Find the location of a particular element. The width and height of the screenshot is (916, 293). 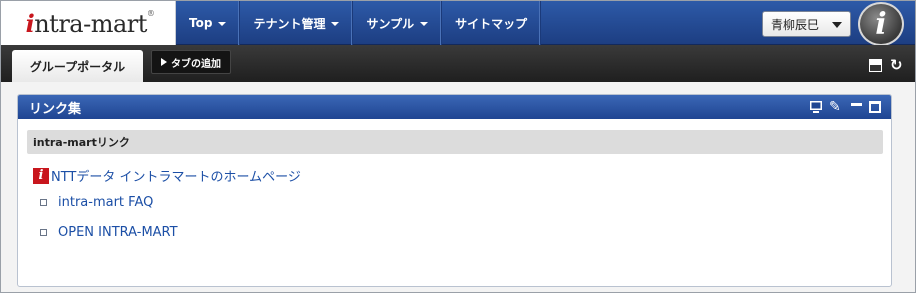

user-menu-dropdown: 青柳辰巳 is located at coordinates (806, 24).